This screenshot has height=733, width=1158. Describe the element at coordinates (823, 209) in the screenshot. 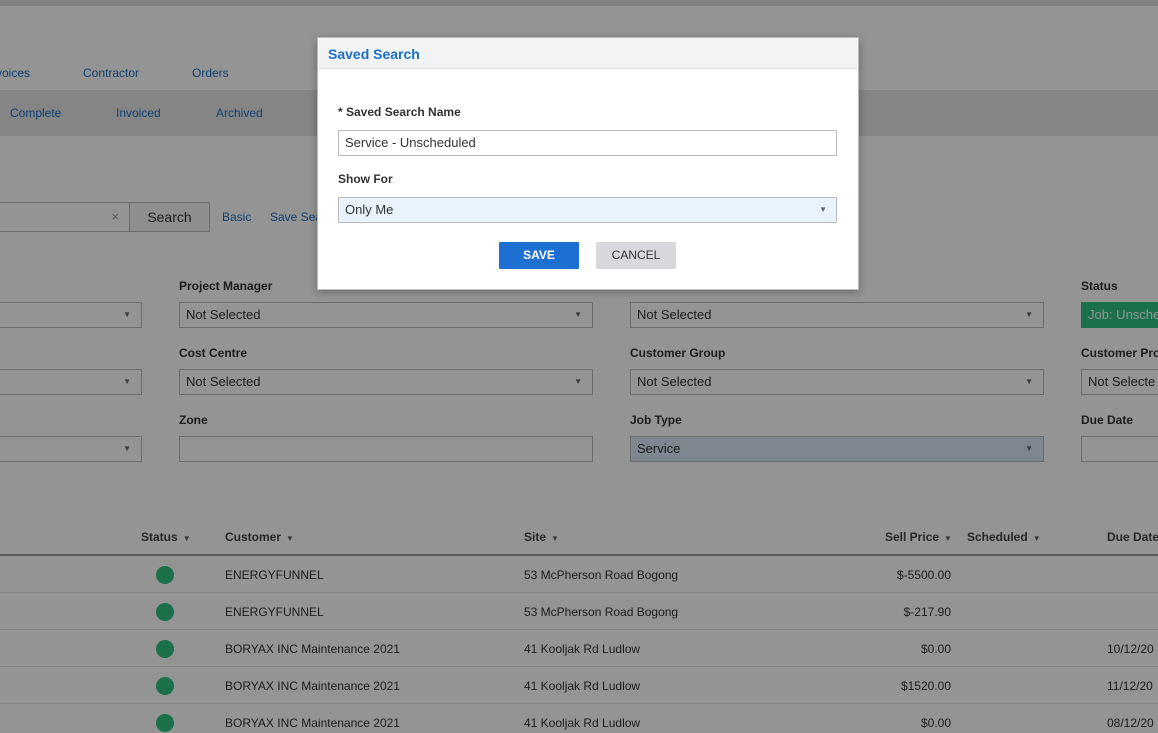

I see `chevron-down-icon: ▼` at that location.